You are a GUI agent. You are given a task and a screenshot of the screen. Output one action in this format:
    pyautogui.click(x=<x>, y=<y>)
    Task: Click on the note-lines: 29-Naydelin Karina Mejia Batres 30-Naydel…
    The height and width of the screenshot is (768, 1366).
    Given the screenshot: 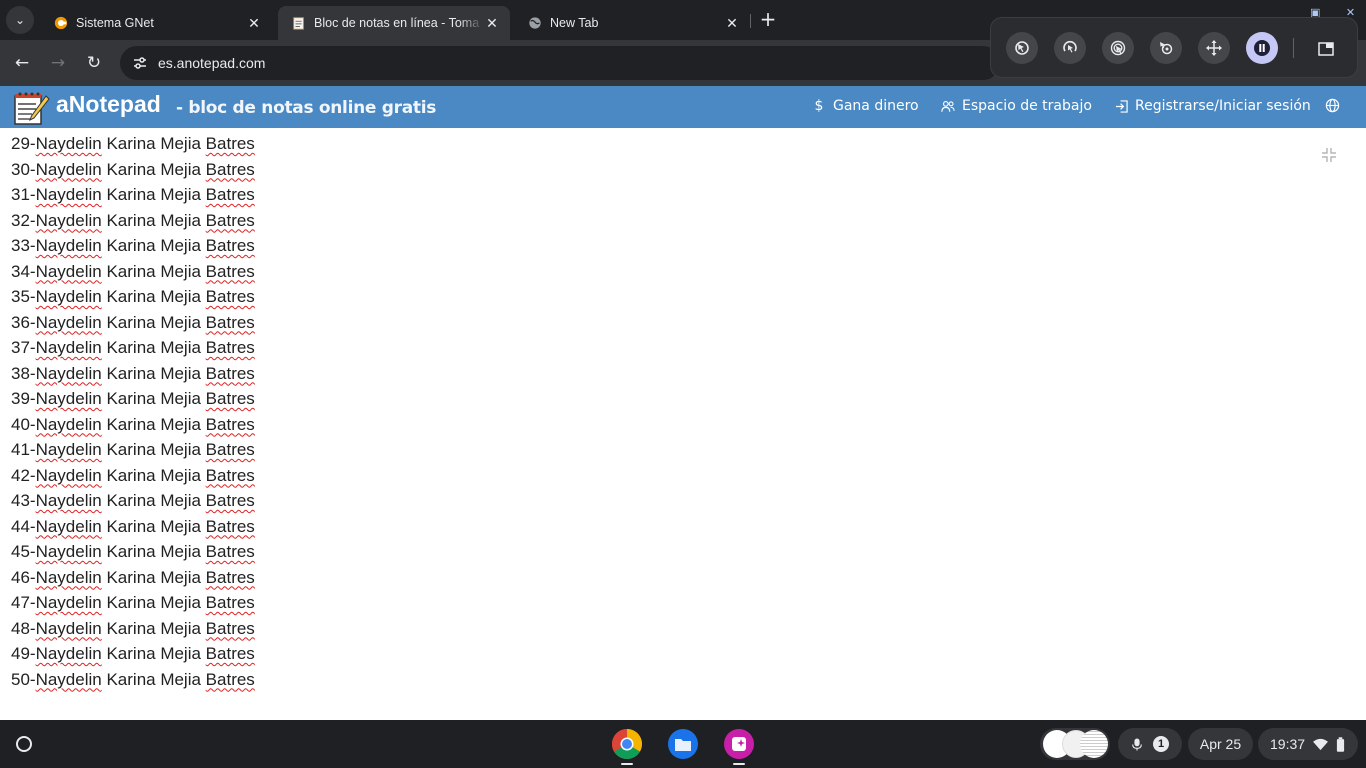 What is the action you would take?
    pyautogui.click(x=133, y=411)
    